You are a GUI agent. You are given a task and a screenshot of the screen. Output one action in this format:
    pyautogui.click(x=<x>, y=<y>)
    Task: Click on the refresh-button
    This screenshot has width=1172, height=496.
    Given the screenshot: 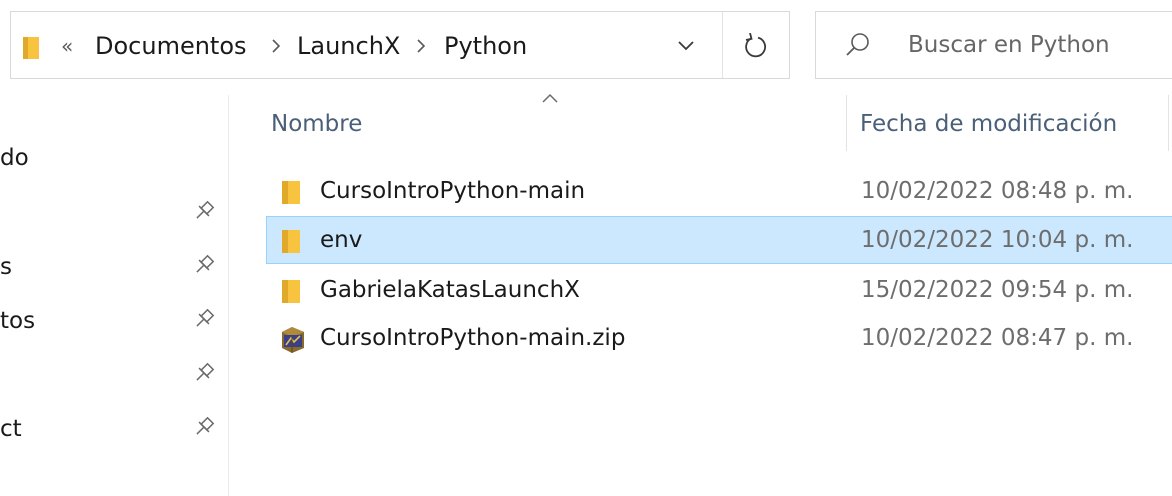 What is the action you would take?
    pyautogui.click(x=756, y=45)
    